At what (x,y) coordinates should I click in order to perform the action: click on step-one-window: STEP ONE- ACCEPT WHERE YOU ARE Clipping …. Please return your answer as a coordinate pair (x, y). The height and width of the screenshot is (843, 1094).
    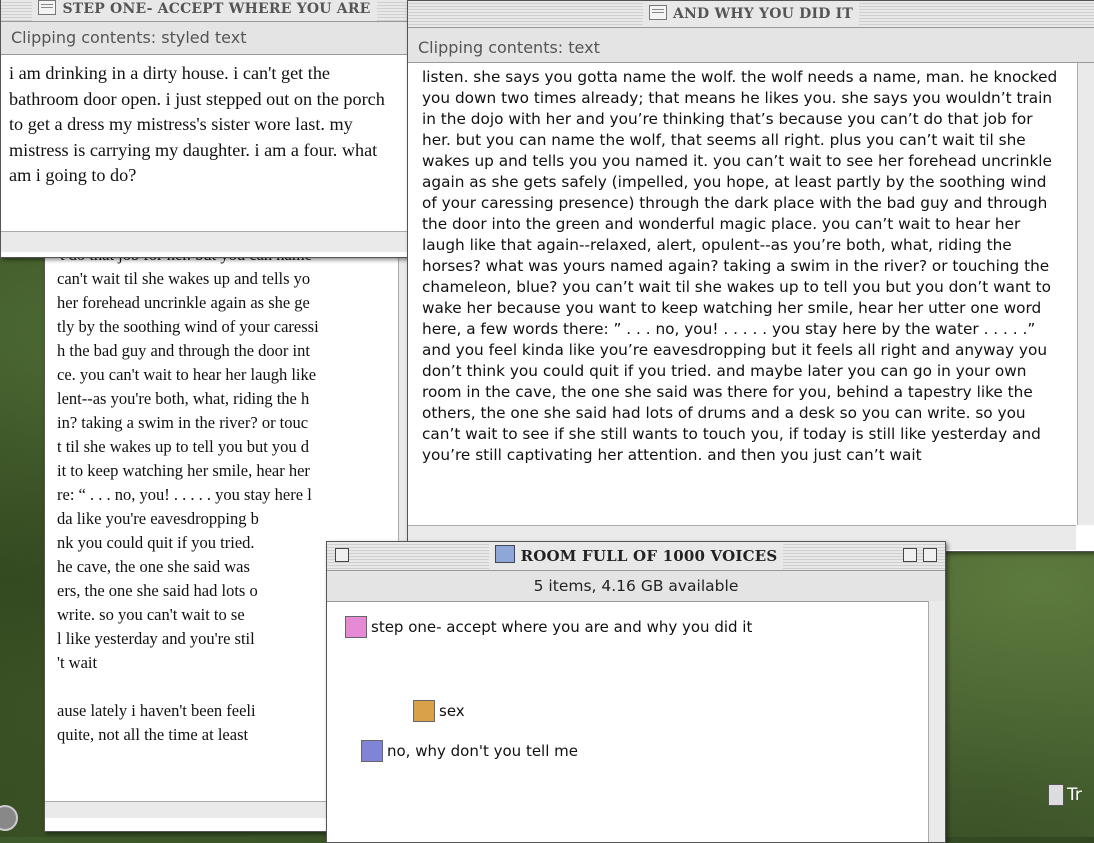
    Looking at the image, I should click on (204, 129).